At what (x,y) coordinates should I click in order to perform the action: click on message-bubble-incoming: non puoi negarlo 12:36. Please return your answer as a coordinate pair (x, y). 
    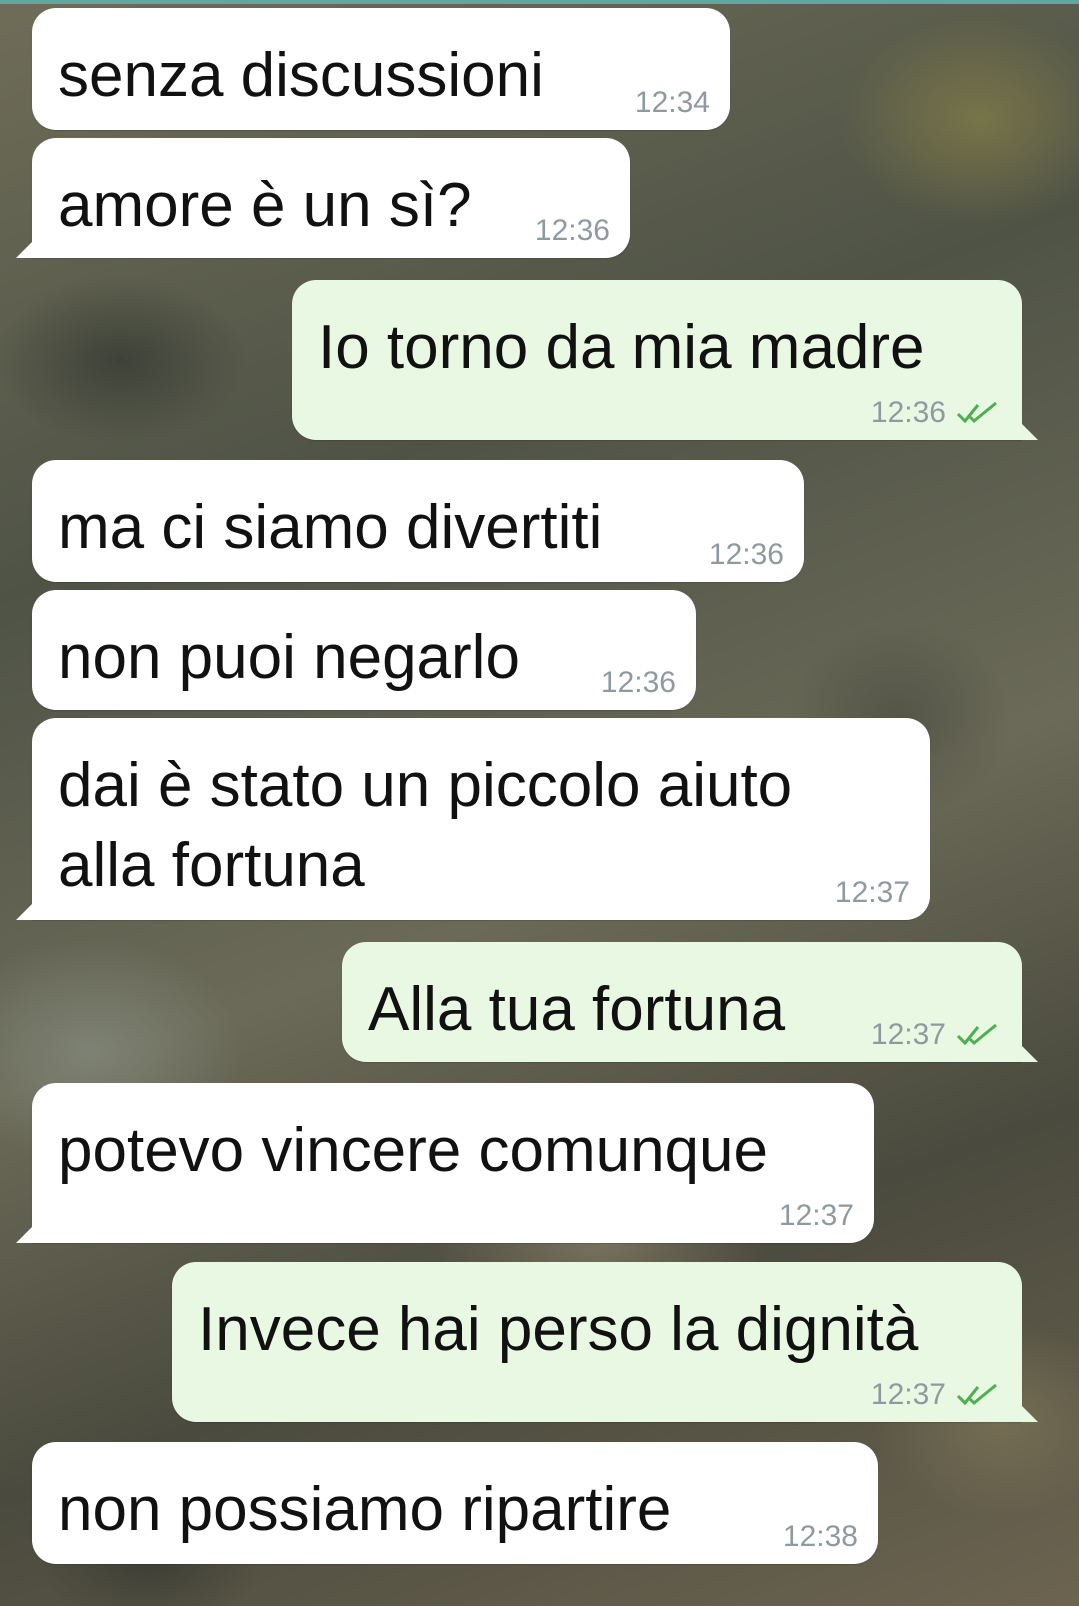
    Looking at the image, I should click on (364, 650).